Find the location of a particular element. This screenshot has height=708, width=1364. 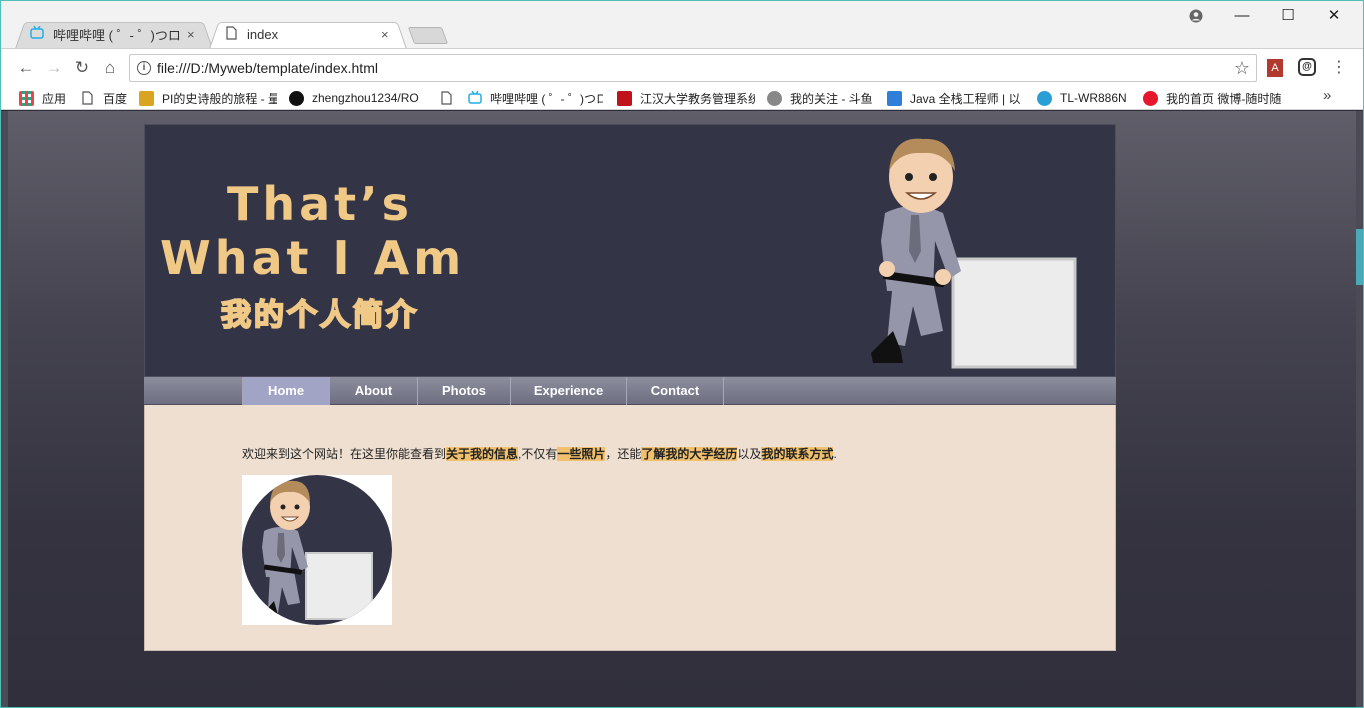

bookmark-pi: PI的史诗般的旅程 - 量 is located at coordinates (208, 98).